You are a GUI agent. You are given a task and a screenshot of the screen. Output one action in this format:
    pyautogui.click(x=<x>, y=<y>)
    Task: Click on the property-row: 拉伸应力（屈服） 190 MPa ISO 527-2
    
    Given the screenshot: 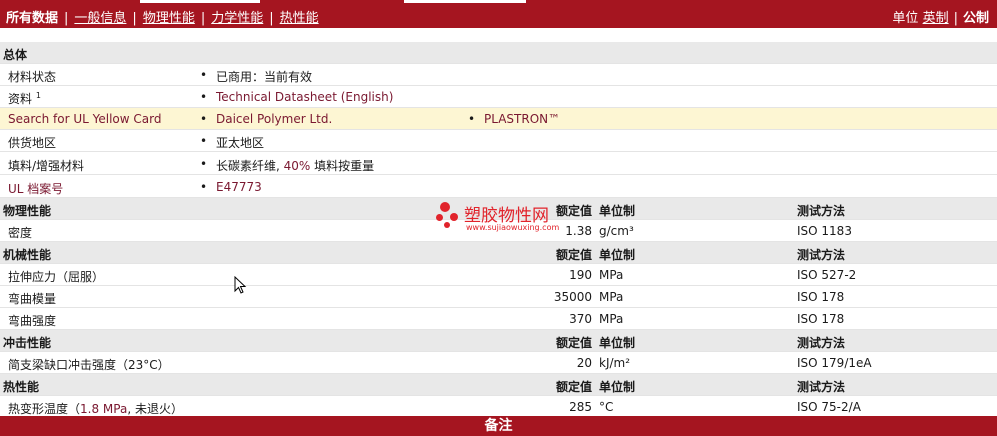 What is the action you would take?
    pyautogui.click(x=498, y=275)
    